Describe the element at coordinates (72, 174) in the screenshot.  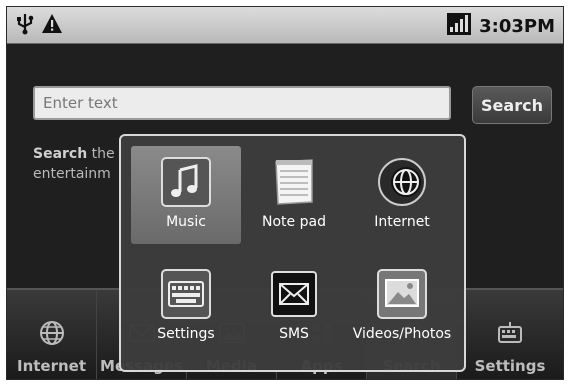
I see `description-line2: entertainm` at that location.